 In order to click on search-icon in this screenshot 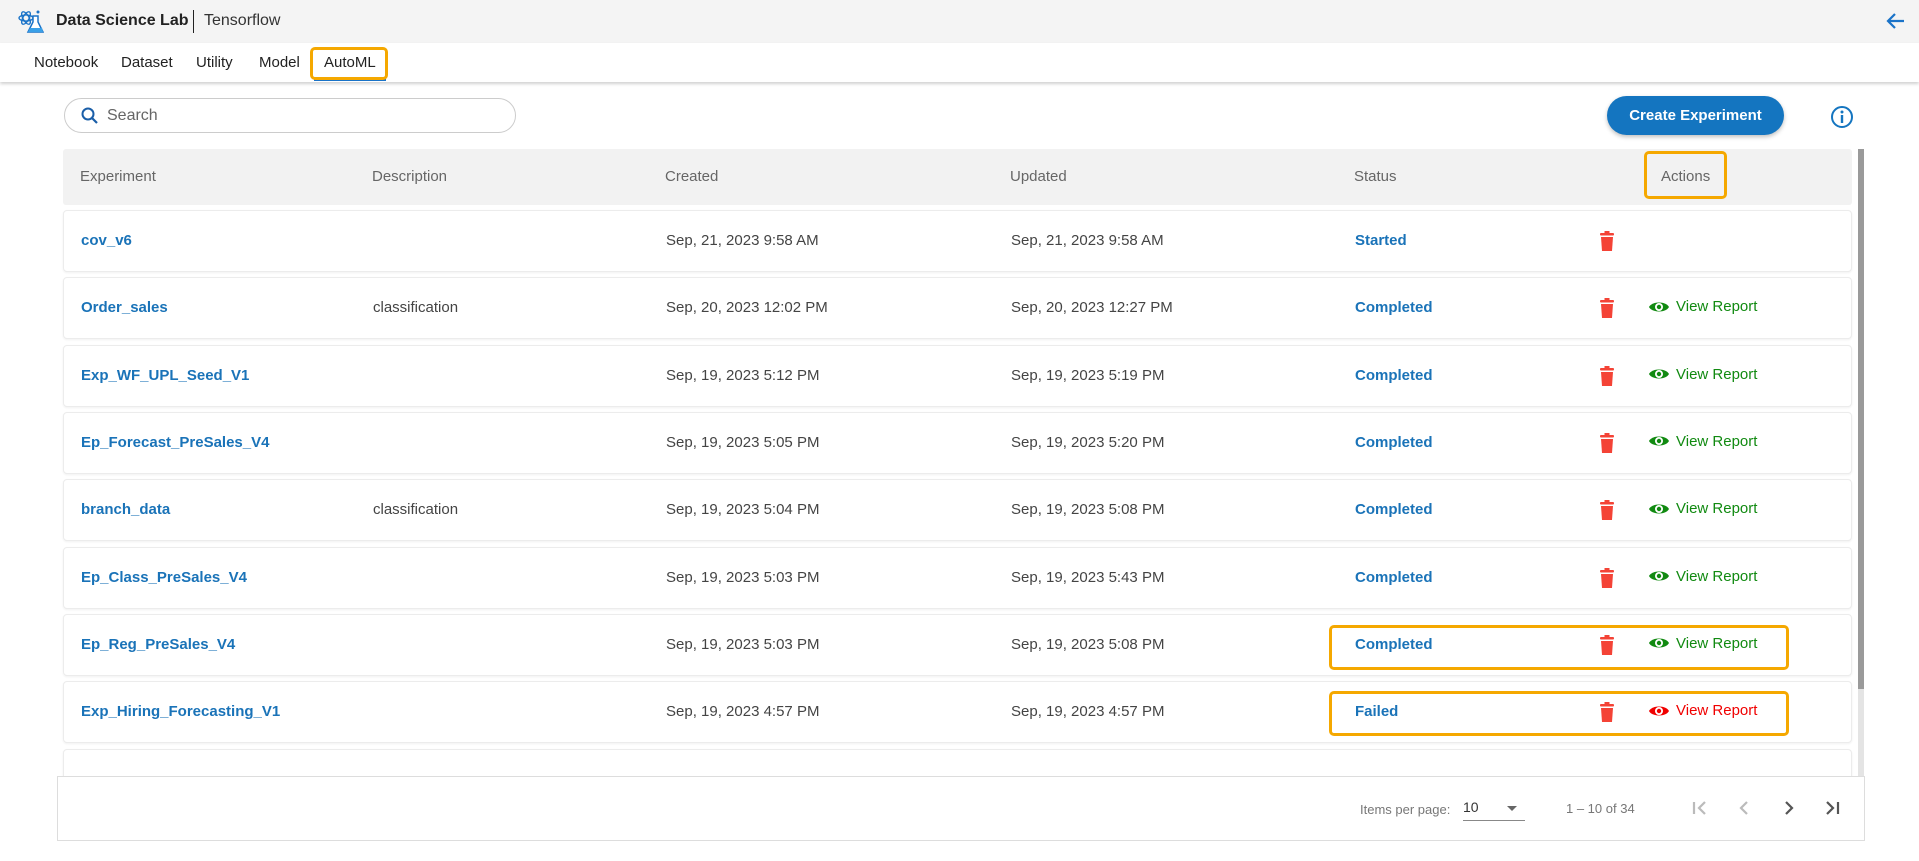, I will do `click(89, 115)`.